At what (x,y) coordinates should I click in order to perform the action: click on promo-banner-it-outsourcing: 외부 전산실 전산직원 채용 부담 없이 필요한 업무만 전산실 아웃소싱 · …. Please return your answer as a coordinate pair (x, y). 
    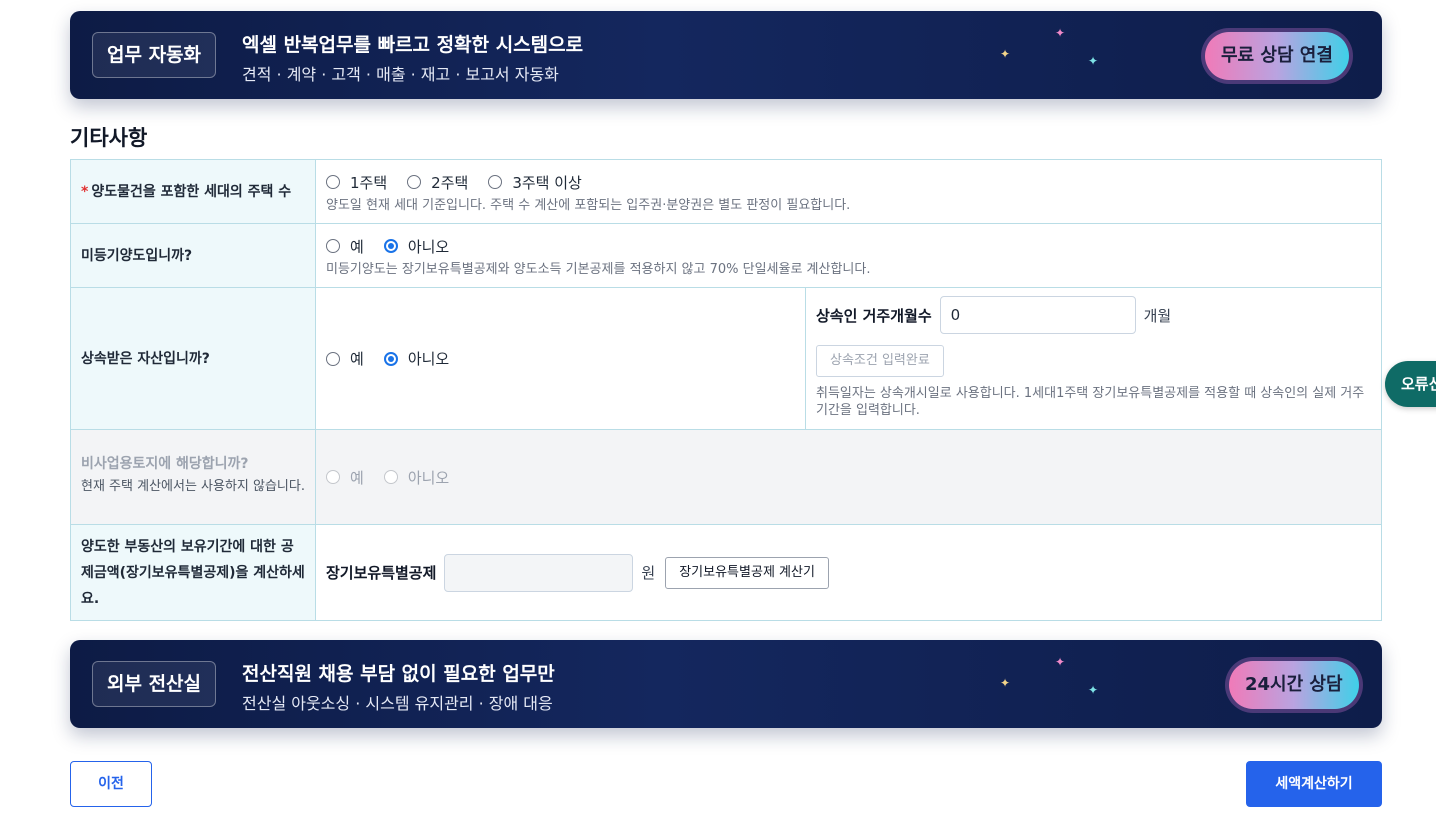
    Looking at the image, I should click on (726, 684).